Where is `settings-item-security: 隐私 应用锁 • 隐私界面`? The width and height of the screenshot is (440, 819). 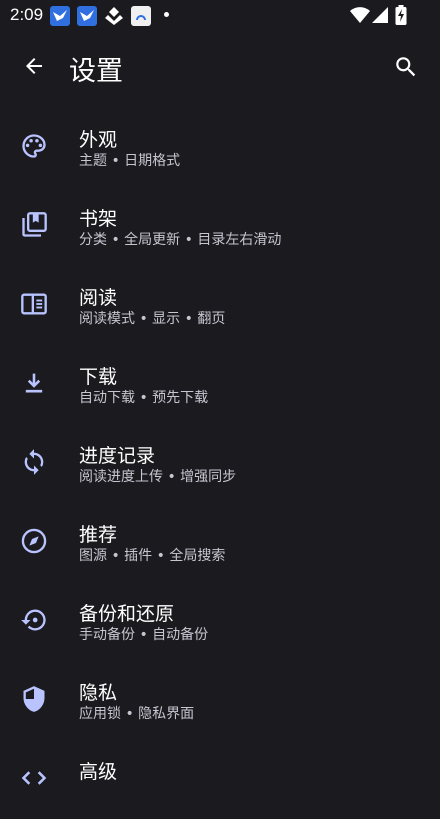 settings-item-security: 隐私 应用锁 • 隐私界面 is located at coordinates (220, 700).